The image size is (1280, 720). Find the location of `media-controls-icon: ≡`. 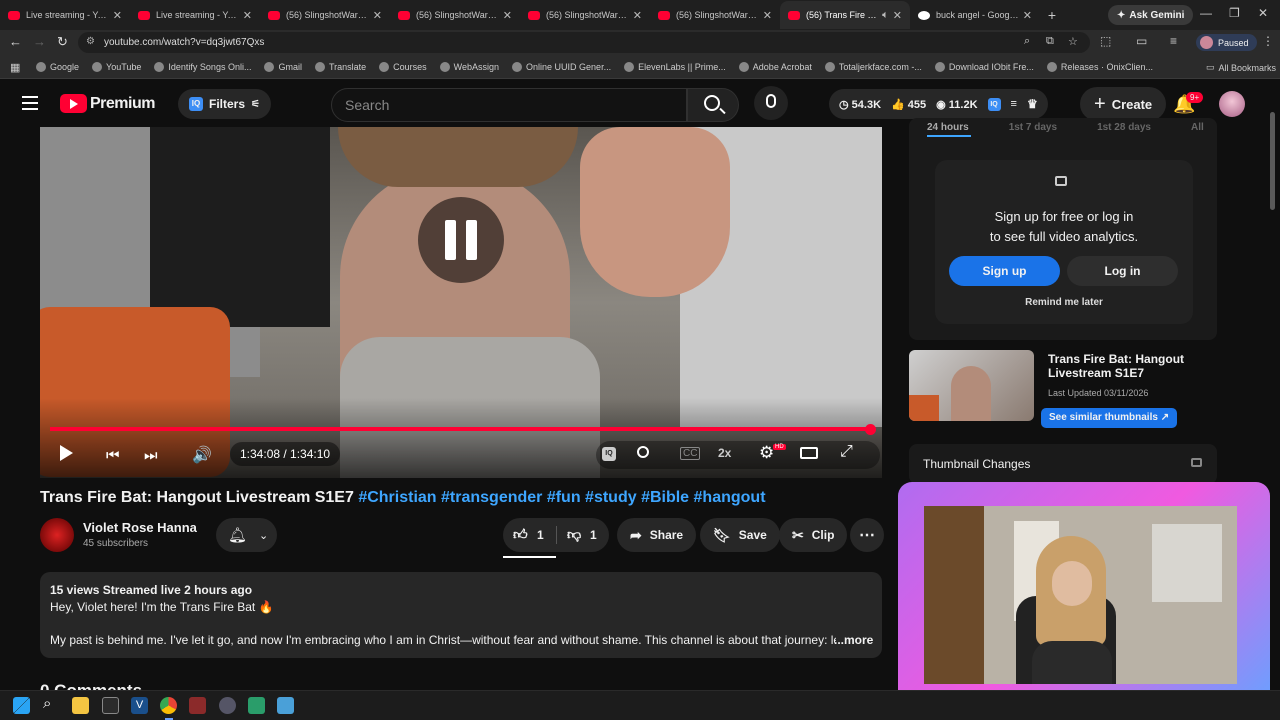

media-controls-icon: ≡ is located at coordinates (1173, 41).